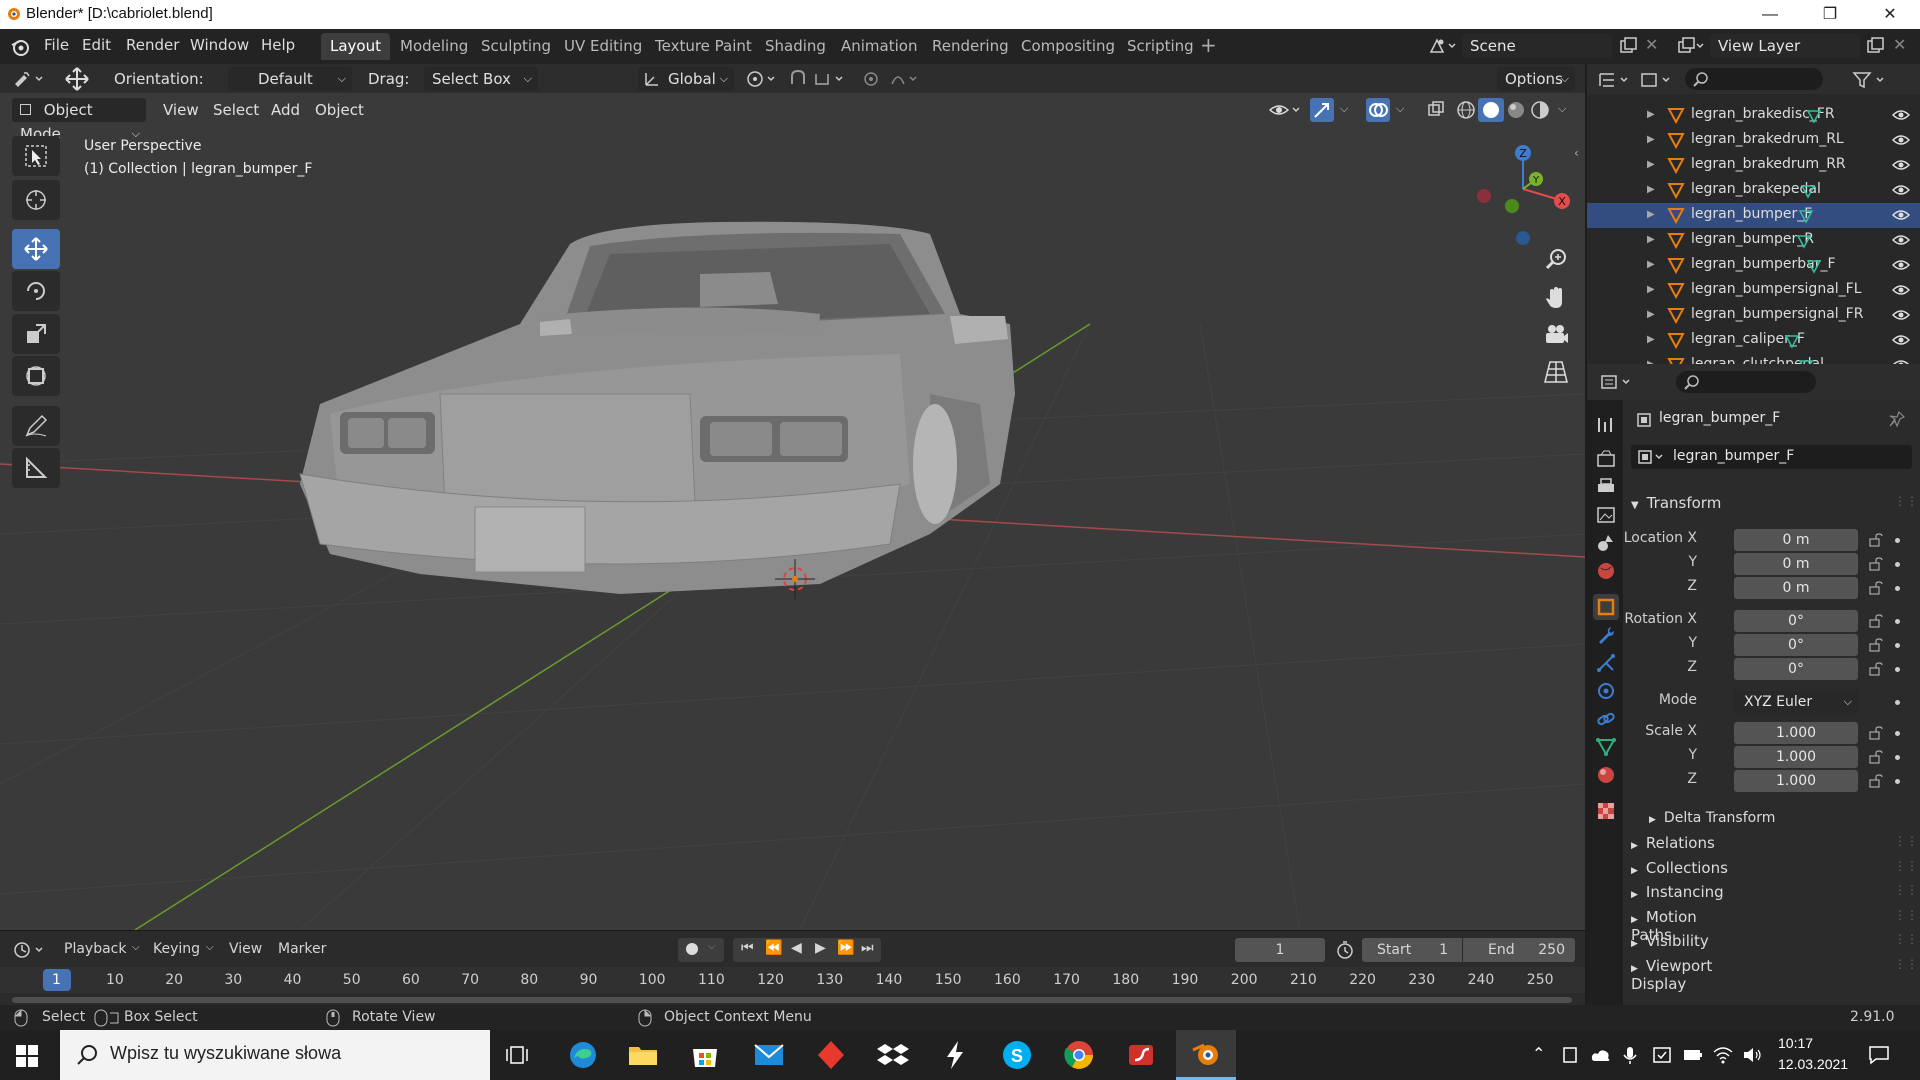 The width and height of the screenshot is (1920, 1080). I want to click on app-red-diamond-icon, so click(831, 1055).